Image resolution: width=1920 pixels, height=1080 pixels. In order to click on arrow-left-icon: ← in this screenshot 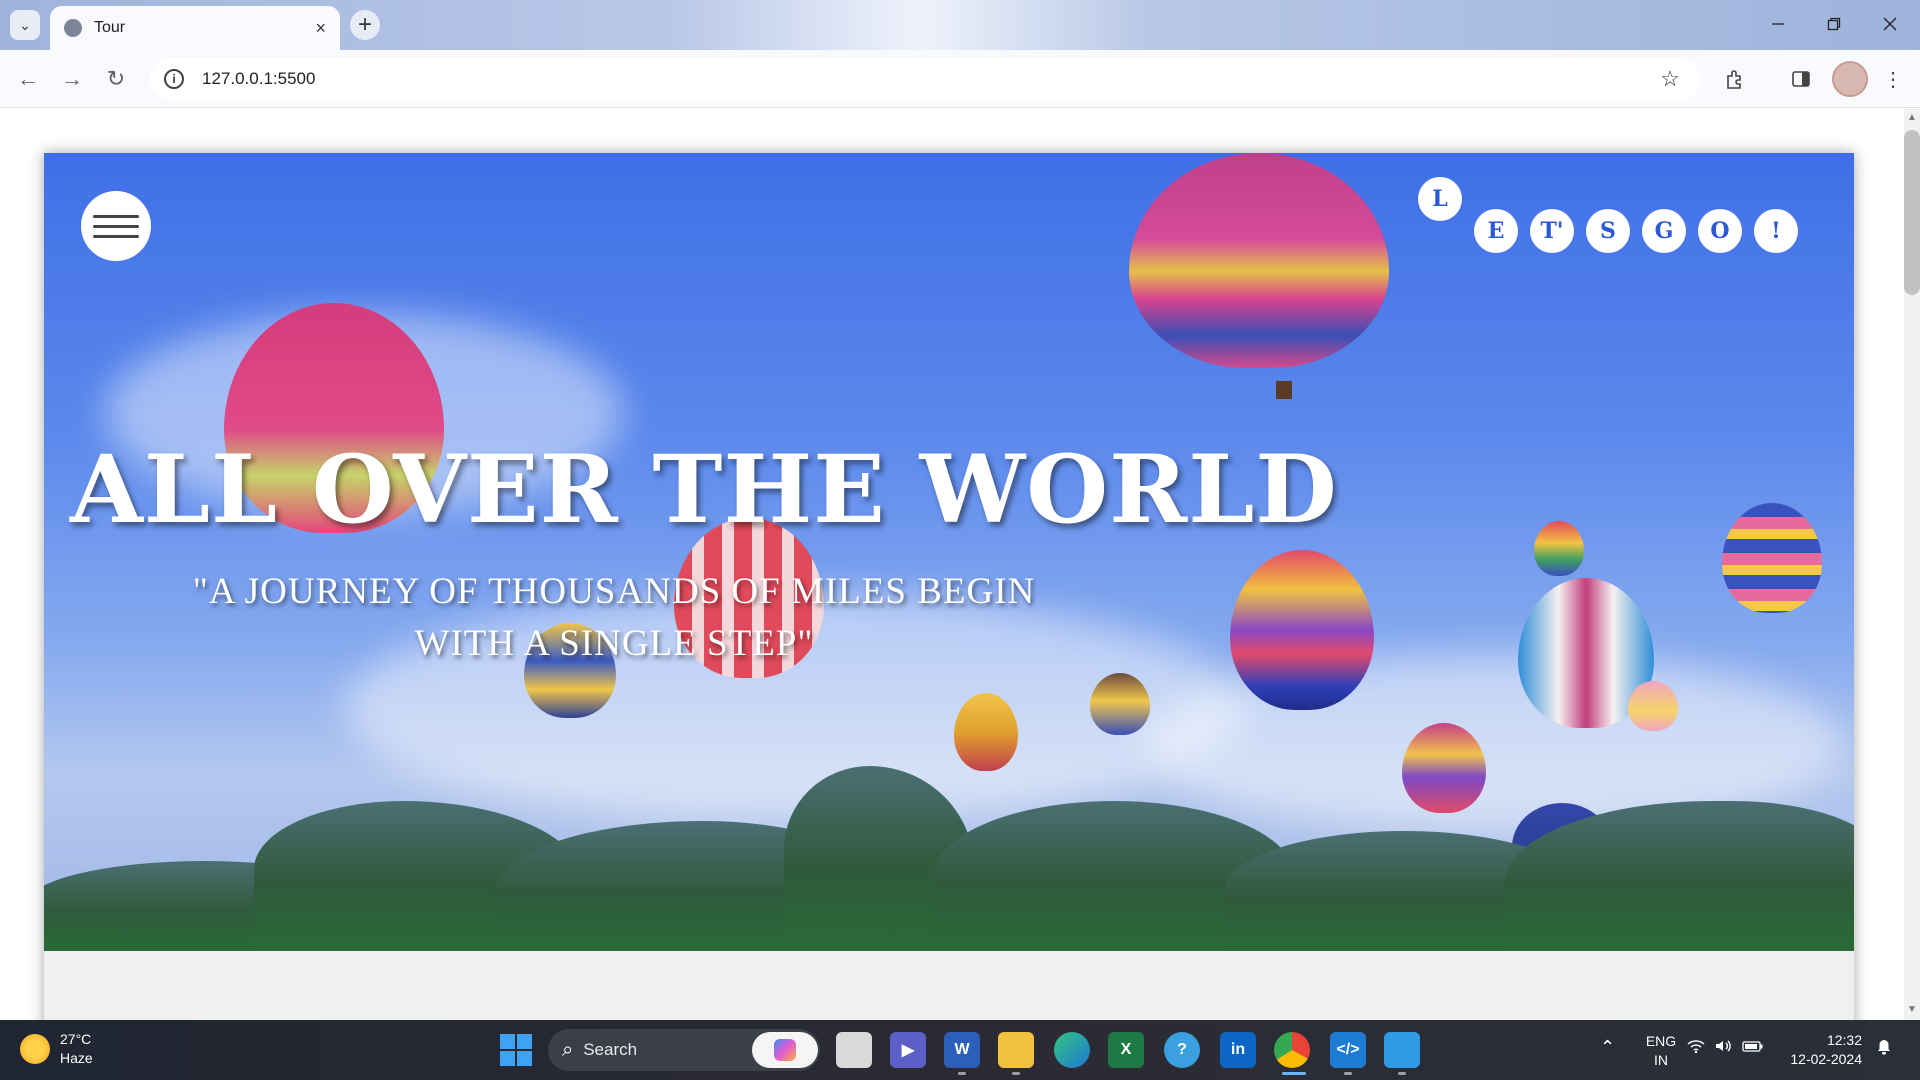, I will do `click(28, 78)`.